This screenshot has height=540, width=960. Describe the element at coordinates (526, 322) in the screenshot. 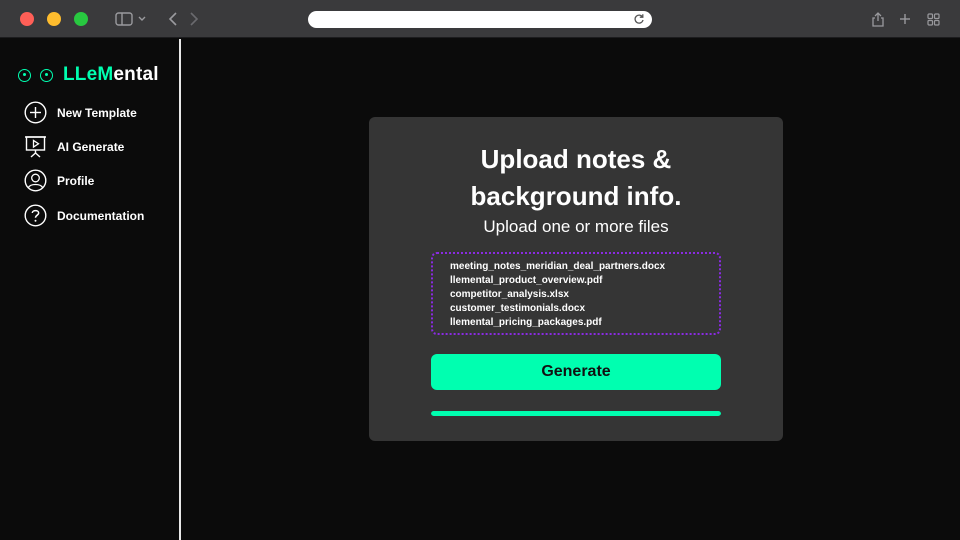

I see `file-list-item: llemental_pricing_packages.pdf` at that location.